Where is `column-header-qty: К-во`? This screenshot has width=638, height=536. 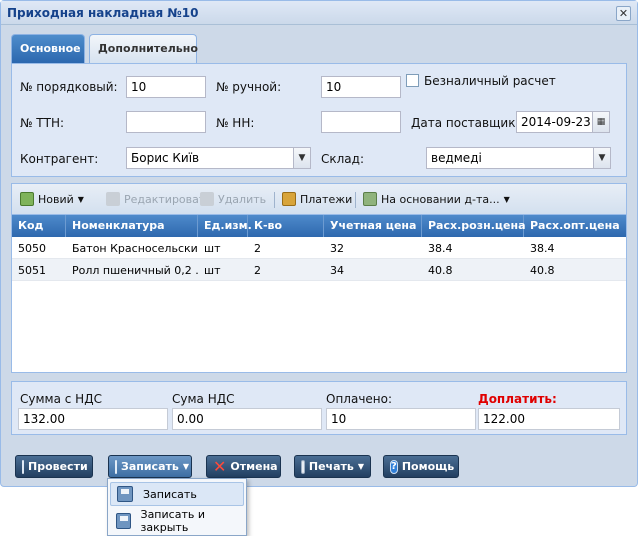 column-header-qty: К-во is located at coordinates (286, 226).